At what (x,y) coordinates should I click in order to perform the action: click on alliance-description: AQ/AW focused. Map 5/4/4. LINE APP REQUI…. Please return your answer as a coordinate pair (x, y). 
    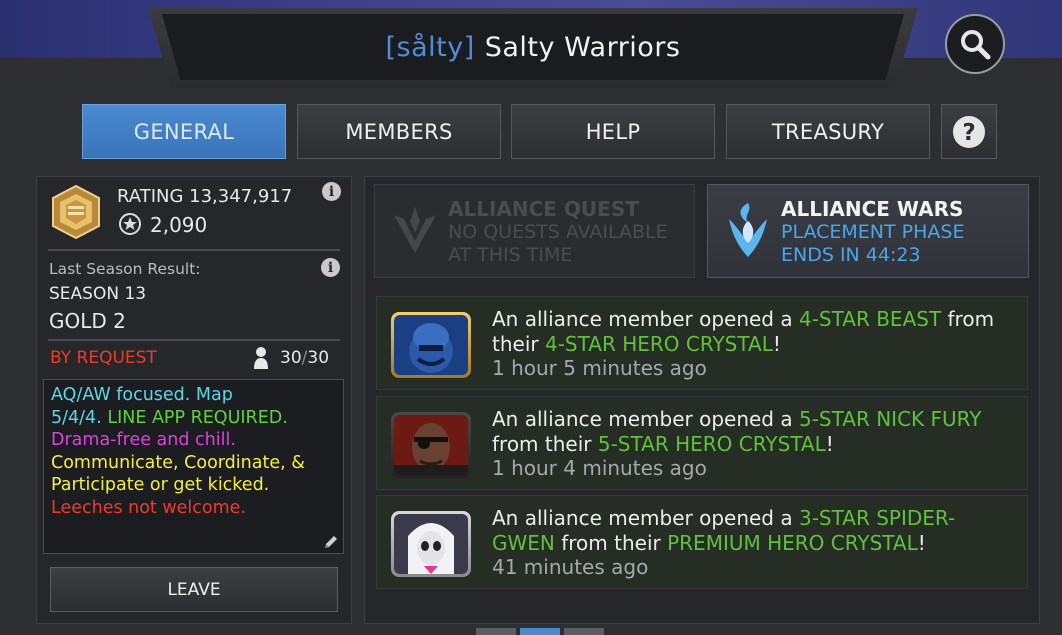
    Looking at the image, I should click on (193, 466).